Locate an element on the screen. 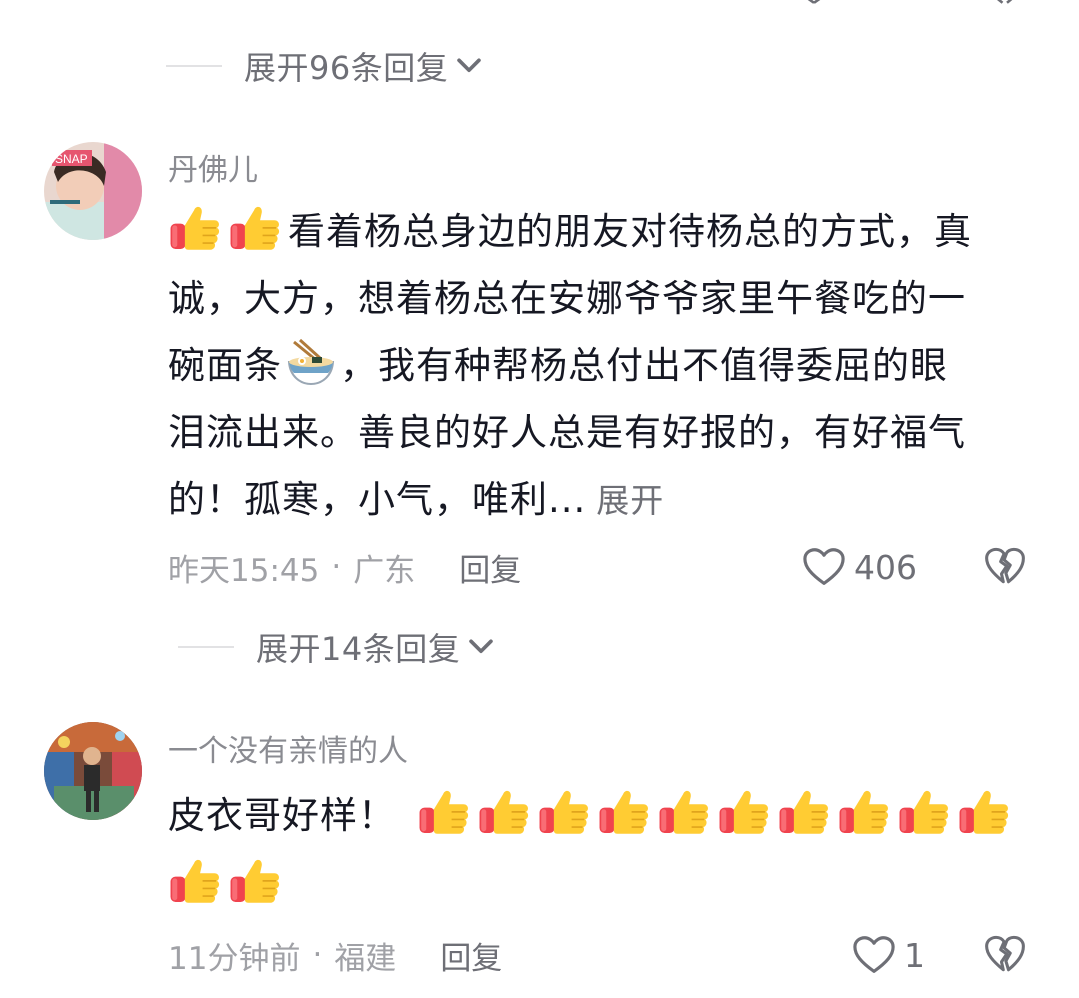  avatar-logo-text: SNAP is located at coordinates (71, 159).